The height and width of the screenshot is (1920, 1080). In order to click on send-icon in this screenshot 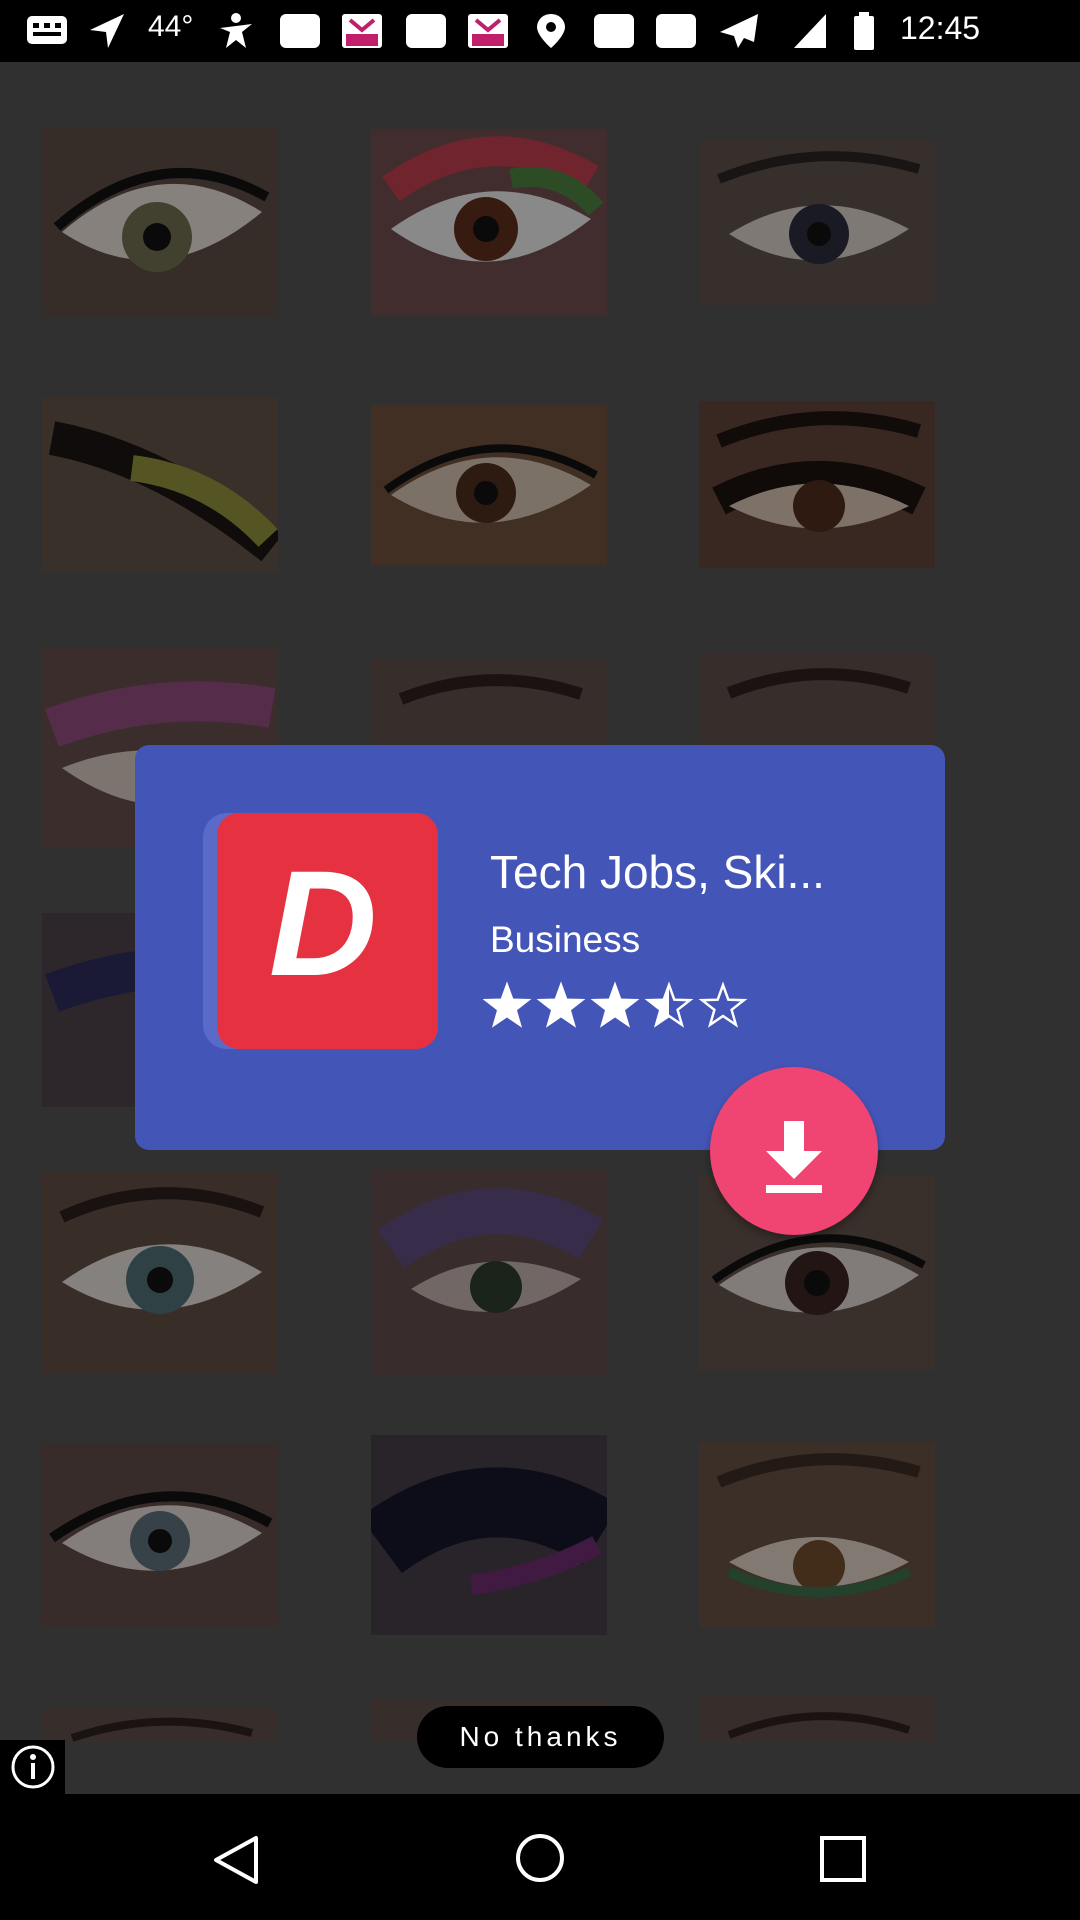, I will do `click(739, 31)`.